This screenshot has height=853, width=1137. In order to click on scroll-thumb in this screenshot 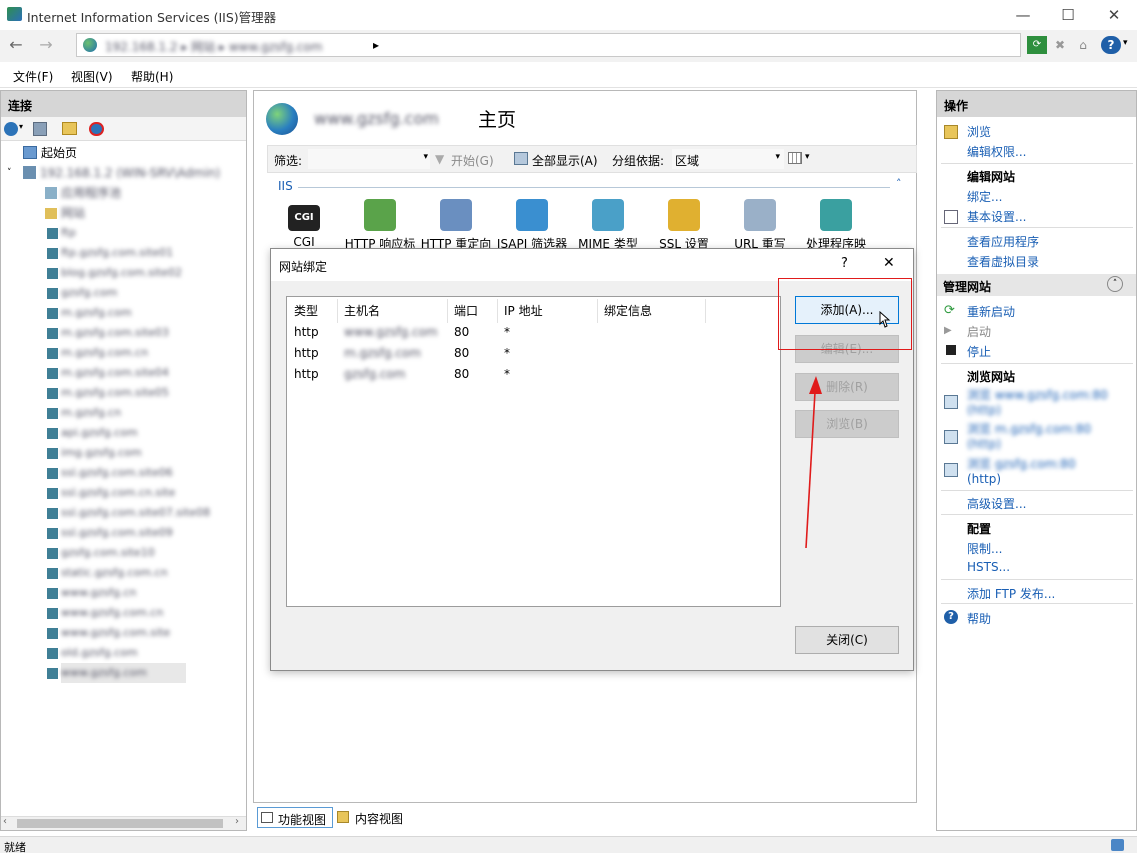, I will do `click(120, 823)`.